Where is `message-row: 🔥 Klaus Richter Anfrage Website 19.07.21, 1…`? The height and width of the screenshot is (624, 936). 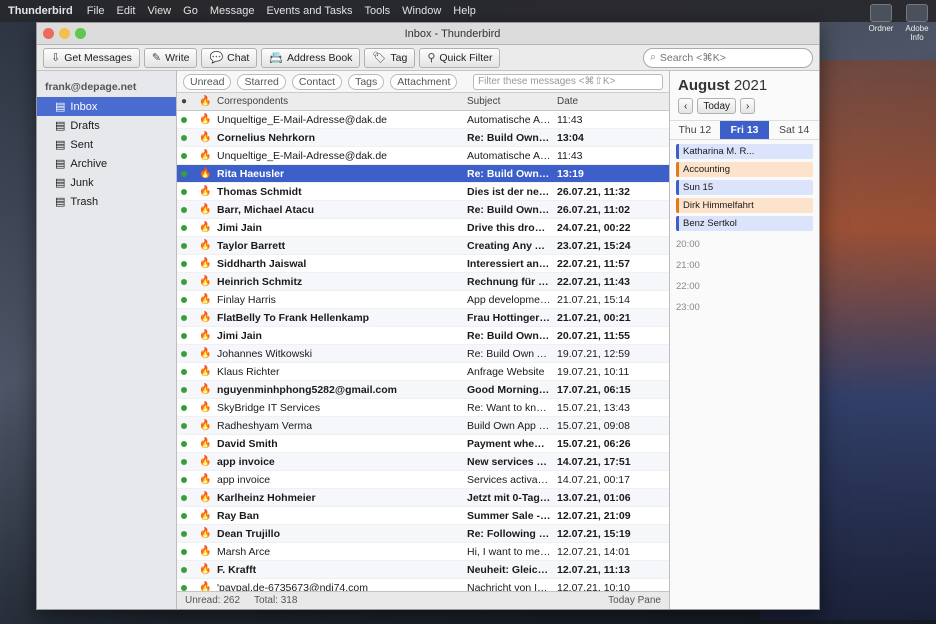 message-row: 🔥 Klaus Richter Anfrage Website 19.07.21, 1… is located at coordinates (423, 372).